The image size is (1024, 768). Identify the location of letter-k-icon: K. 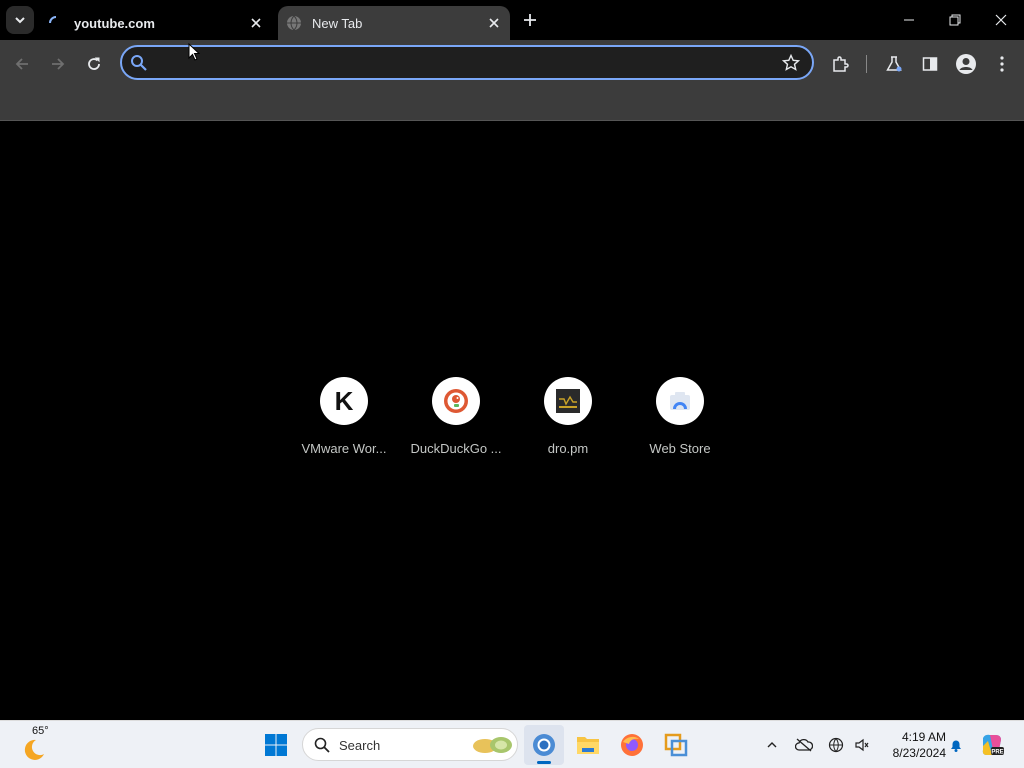
(344, 400).